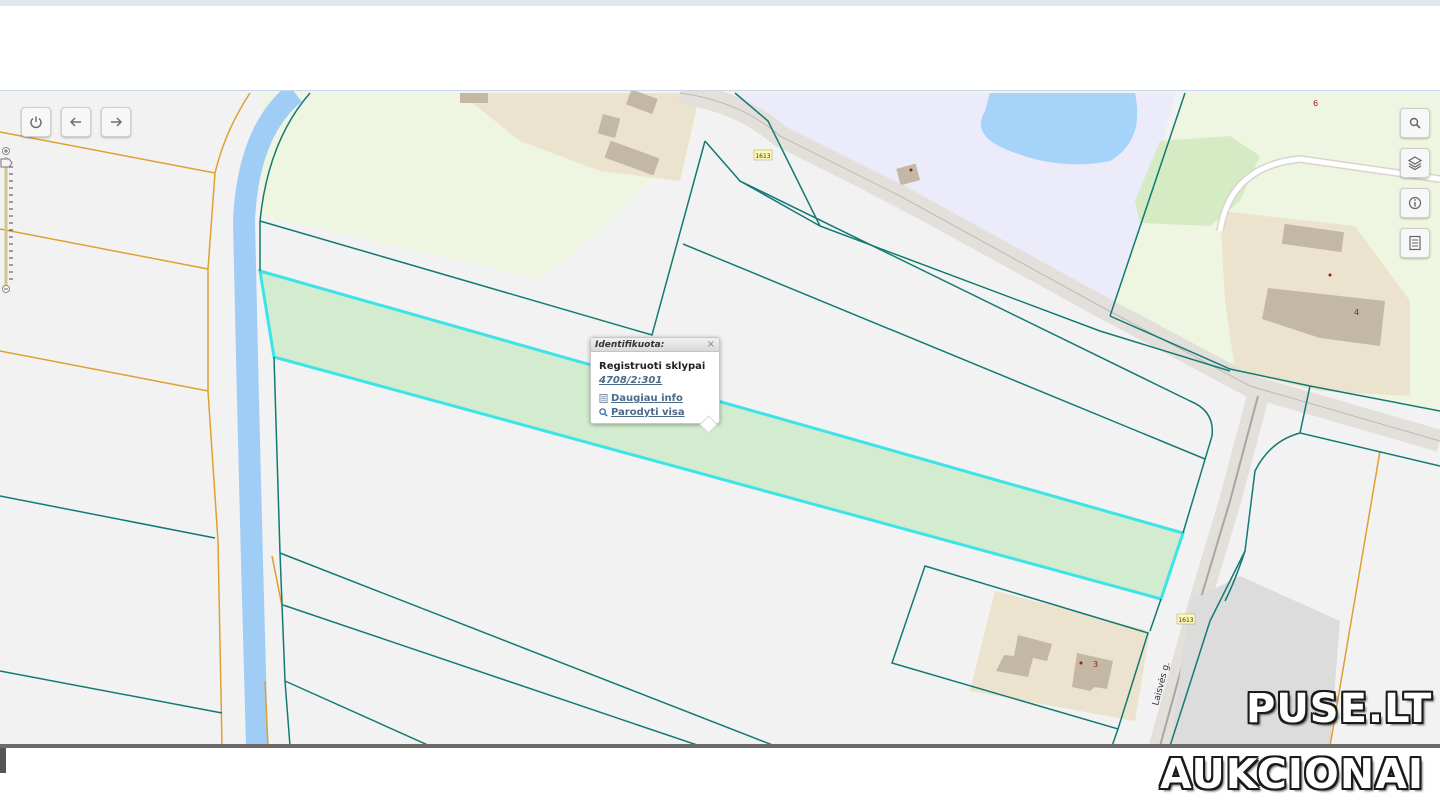  Describe the element at coordinates (1339, 709) in the screenshot. I see `watermark-line-1: PUSE.LT` at that location.